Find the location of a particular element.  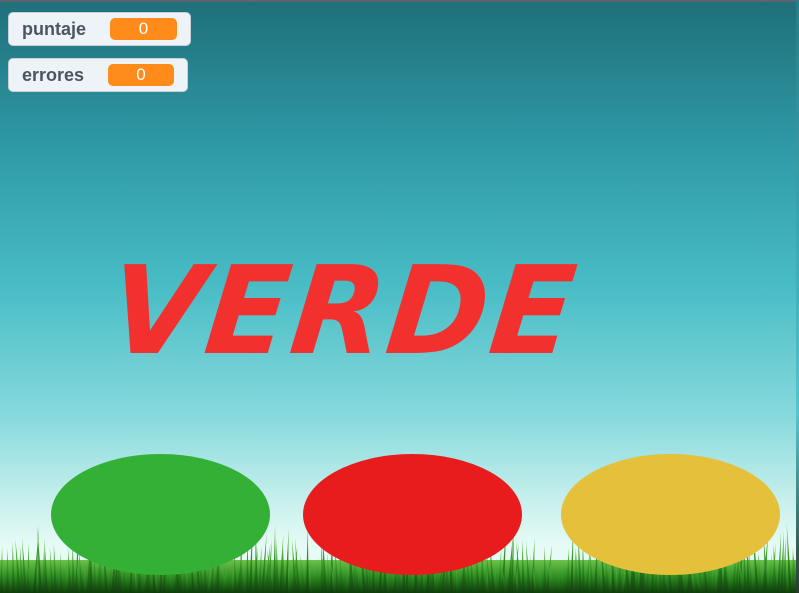

green-oval-button is located at coordinates (160, 514).